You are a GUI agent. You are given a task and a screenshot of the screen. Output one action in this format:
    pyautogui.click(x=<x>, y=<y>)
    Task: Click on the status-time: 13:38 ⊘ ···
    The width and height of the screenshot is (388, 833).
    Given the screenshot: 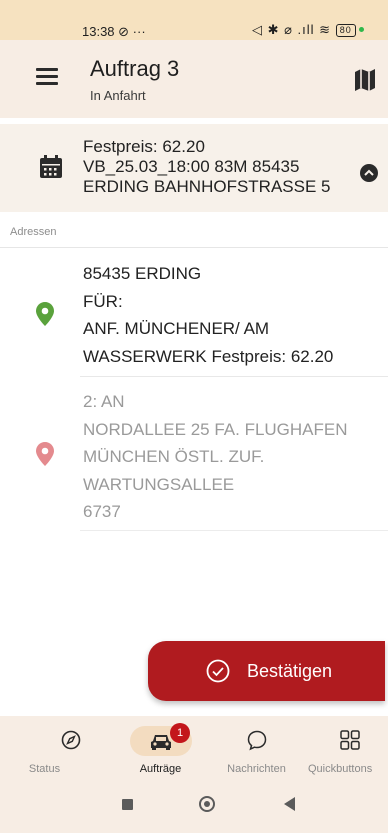 What is the action you would take?
    pyautogui.click(x=114, y=31)
    